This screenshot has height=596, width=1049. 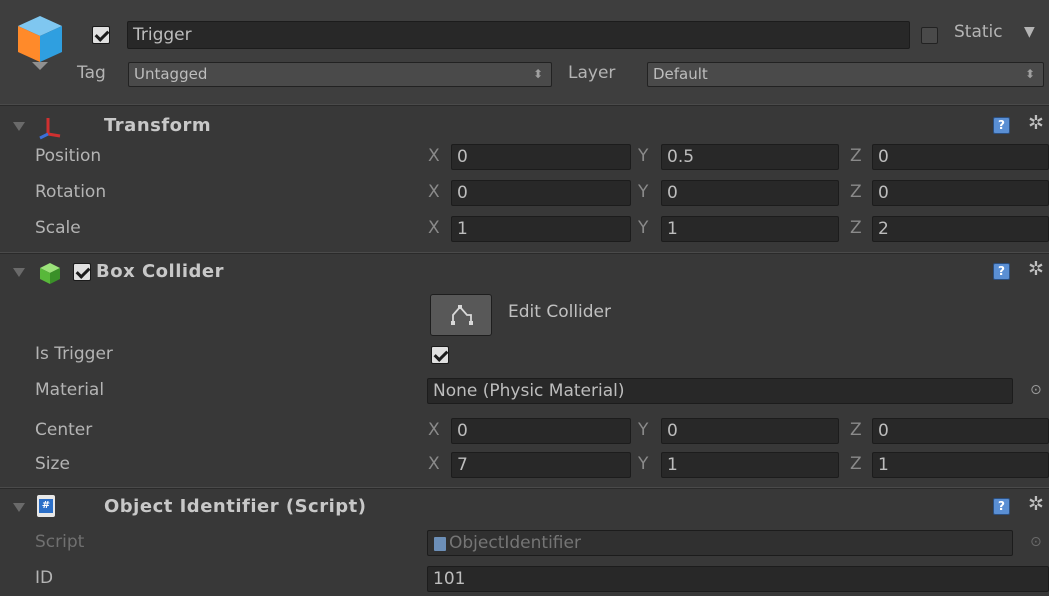 What do you see at coordinates (592, 73) in the screenshot?
I see `layer-label: Layer` at bounding box center [592, 73].